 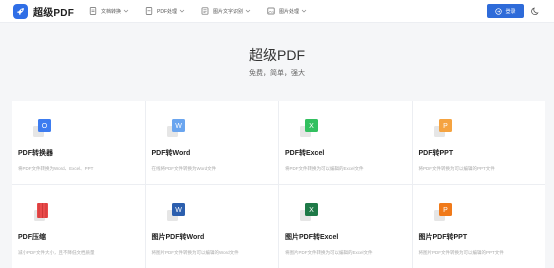 I want to click on tool-card-description: 将图片PDF文件转换为可以编辑的PPT文件, so click(x=461, y=252).